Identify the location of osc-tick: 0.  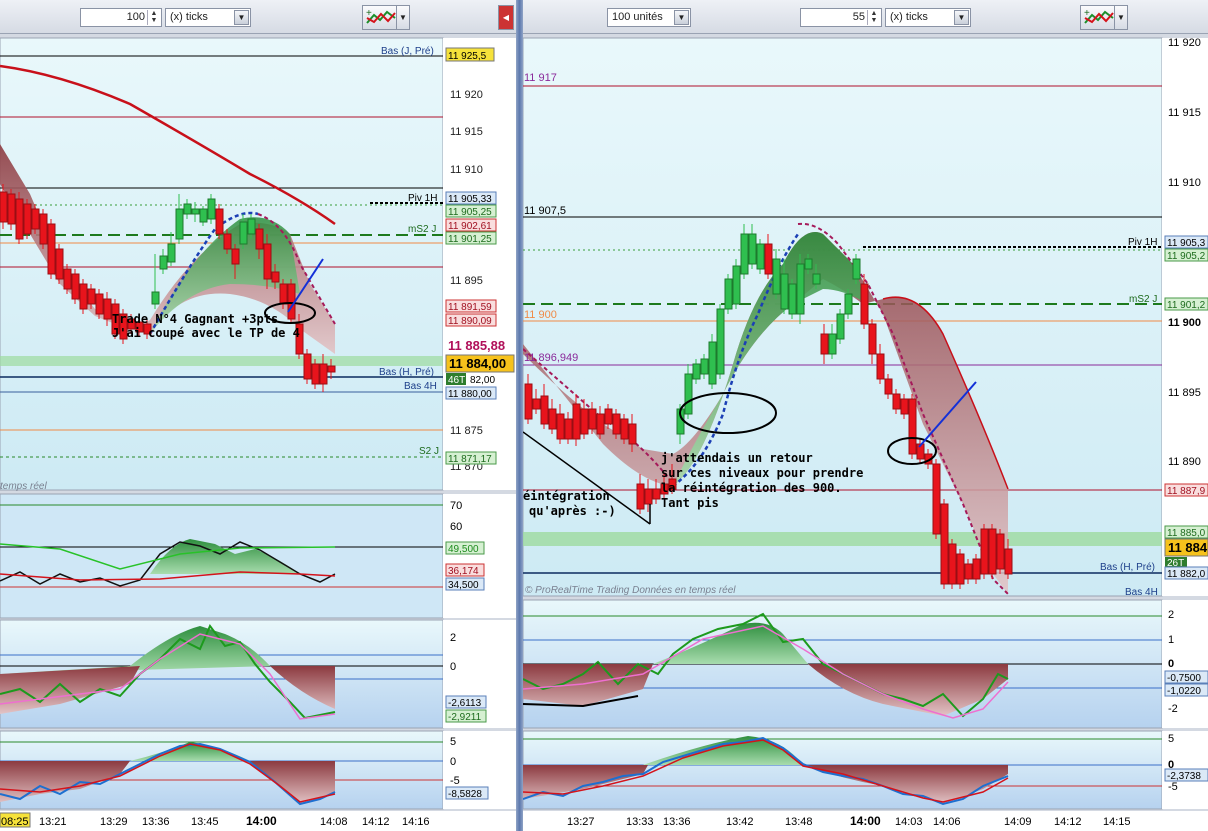
(453, 667).